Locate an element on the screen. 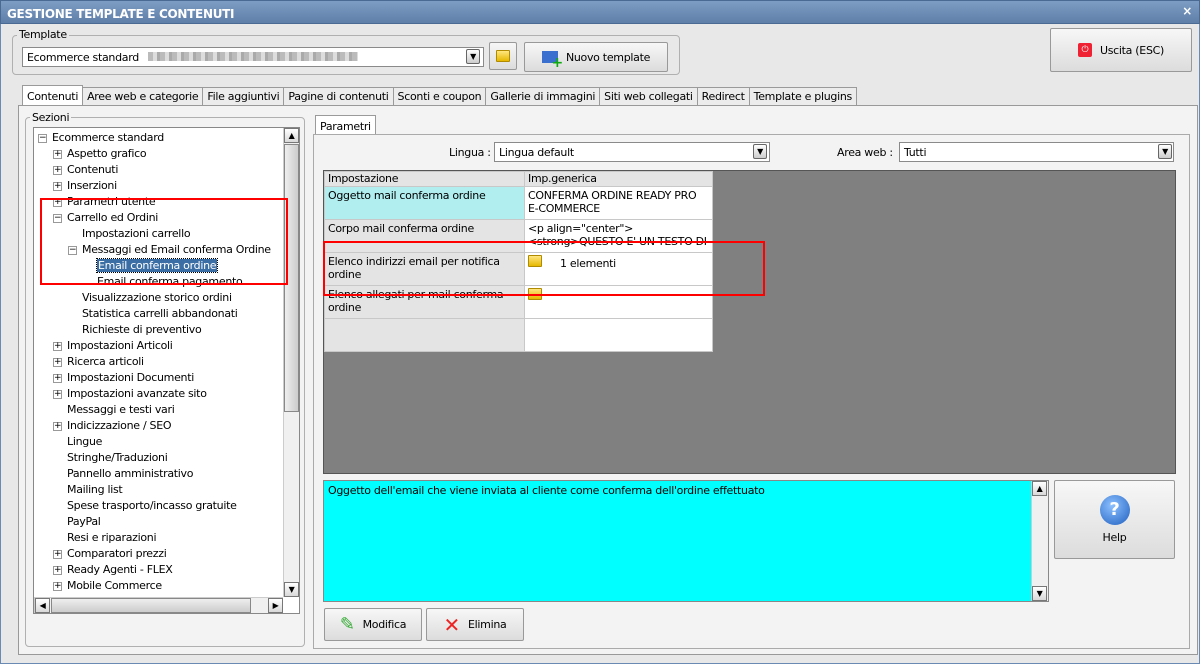 The width and height of the screenshot is (1200, 664). tree-item-label: Ready Agenti - FLEX is located at coordinates (120, 569).